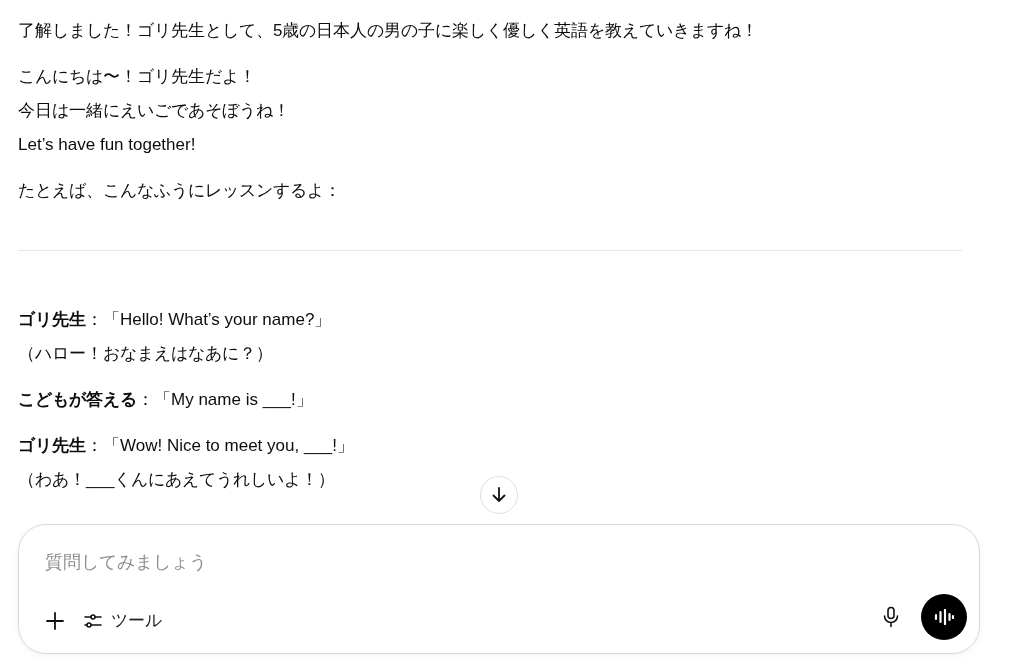 The width and height of the screenshot is (1024, 662). What do you see at coordinates (93, 621) in the screenshot?
I see `sliders-icon` at bounding box center [93, 621].